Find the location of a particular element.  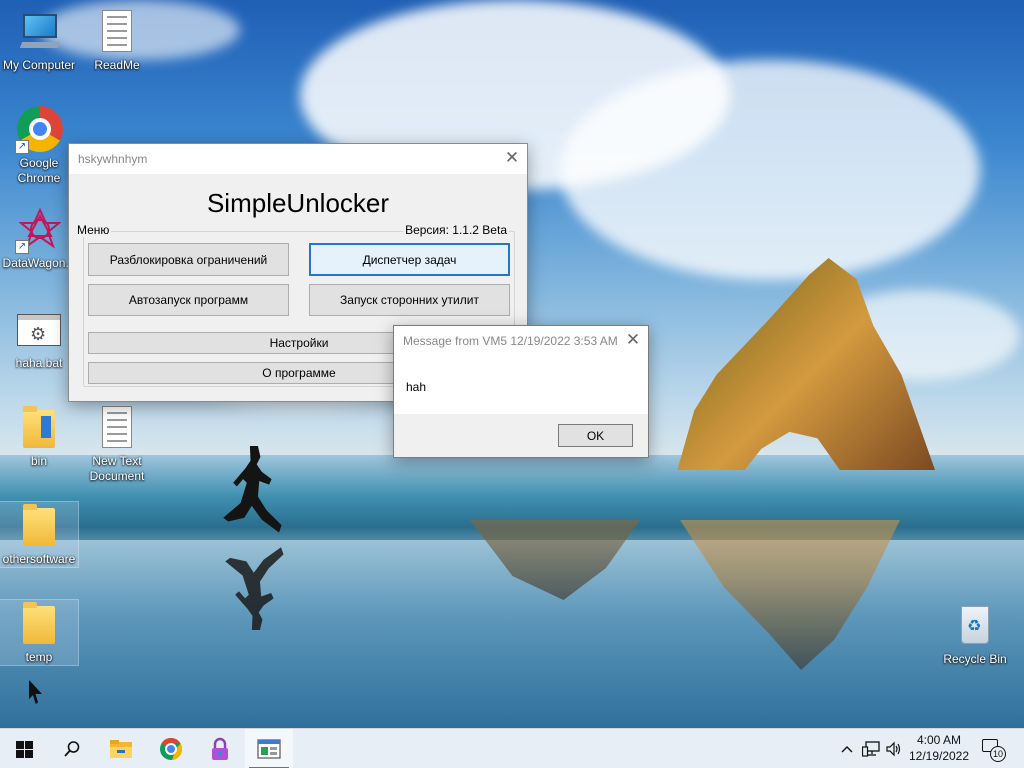

computer-icon is located at coordinates (39, 32).